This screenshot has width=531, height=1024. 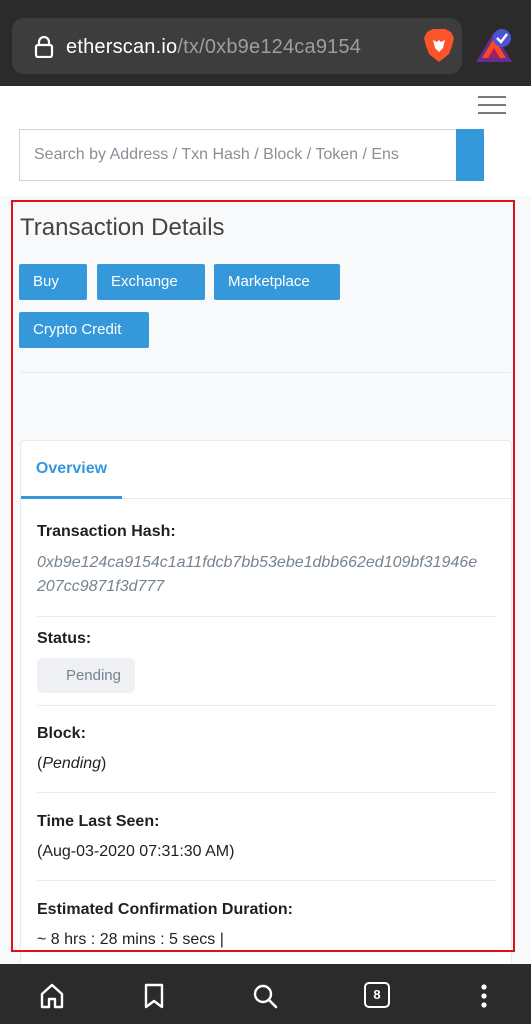 I want to click on browser-bottom-nav: 8, so click(x=265, y=994).